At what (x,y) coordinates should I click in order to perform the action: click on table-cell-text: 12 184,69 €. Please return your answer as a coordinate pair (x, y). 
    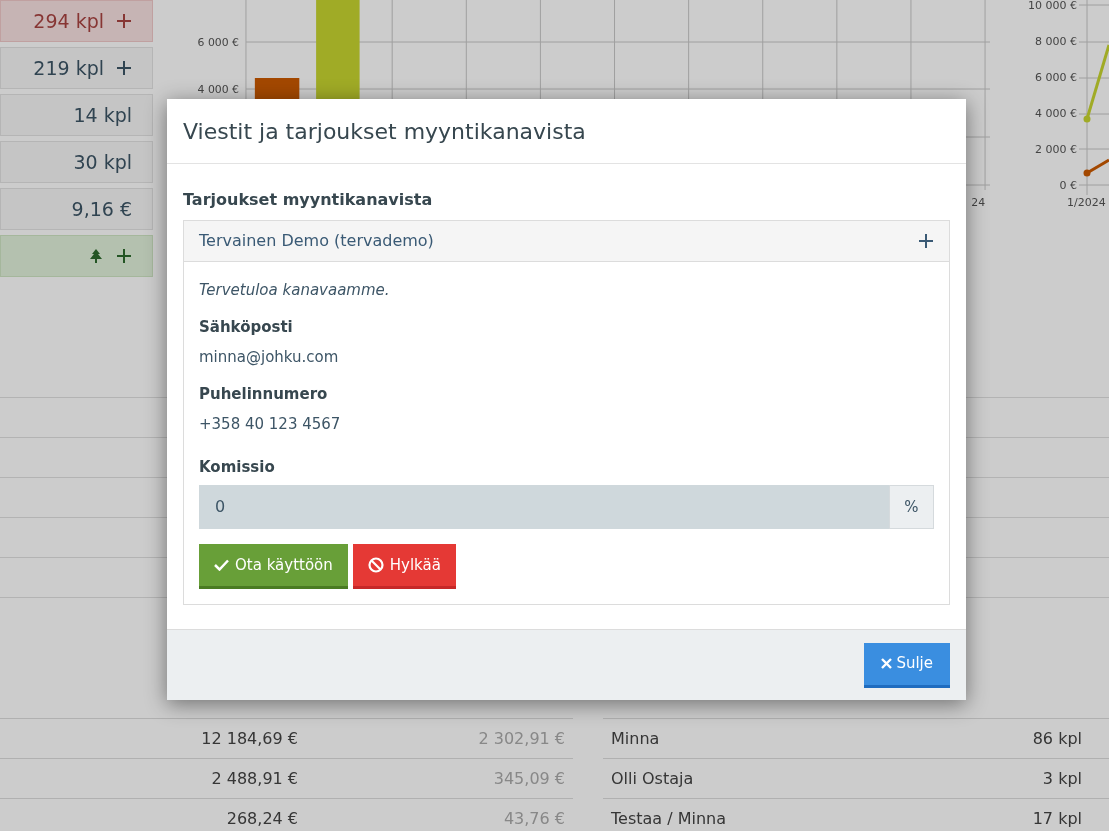
    Looking at the image, I should click on (249, 738).